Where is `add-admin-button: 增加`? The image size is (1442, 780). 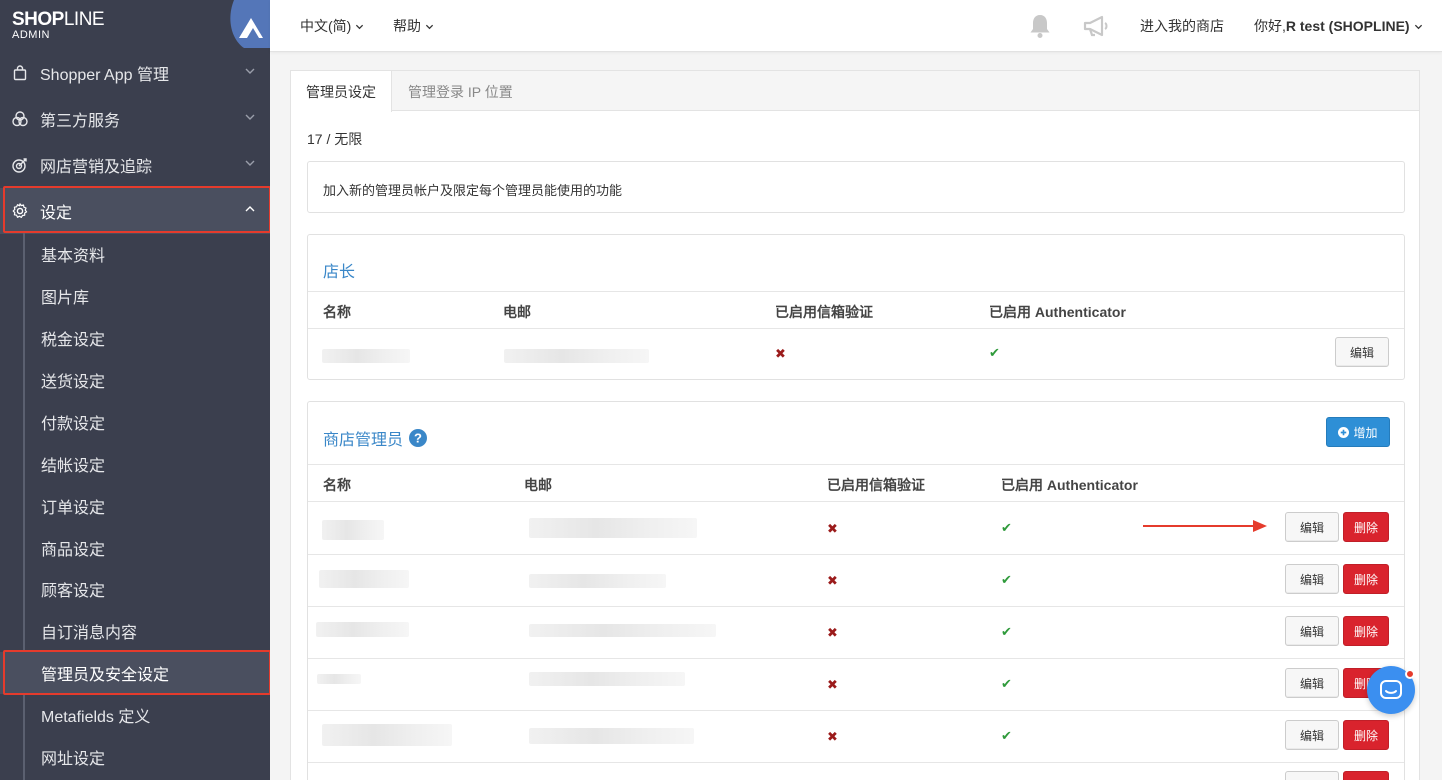 add-admin-button: 增加 is located at coordinates (1358, 432).